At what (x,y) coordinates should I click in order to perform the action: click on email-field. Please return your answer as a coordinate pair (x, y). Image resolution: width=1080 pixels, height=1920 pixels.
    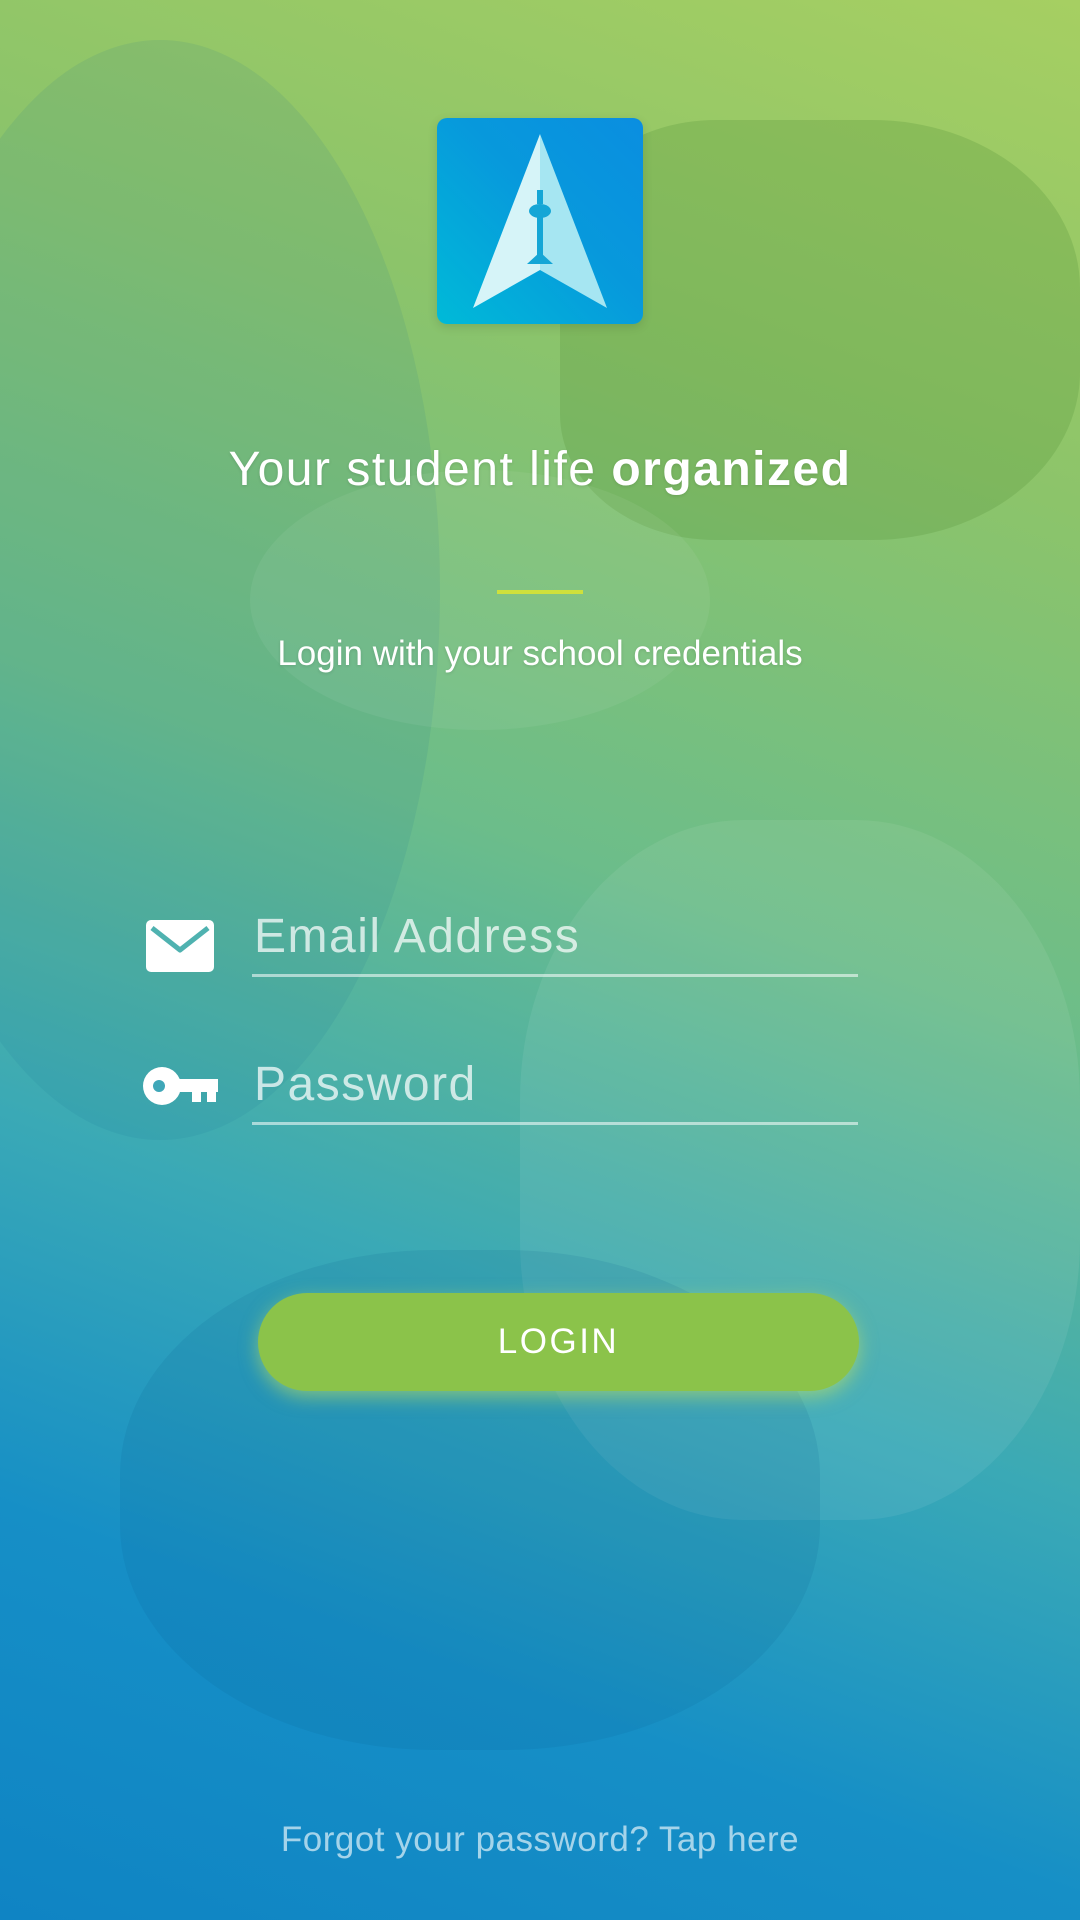
    Looking at the image, I should click on (555, 937).